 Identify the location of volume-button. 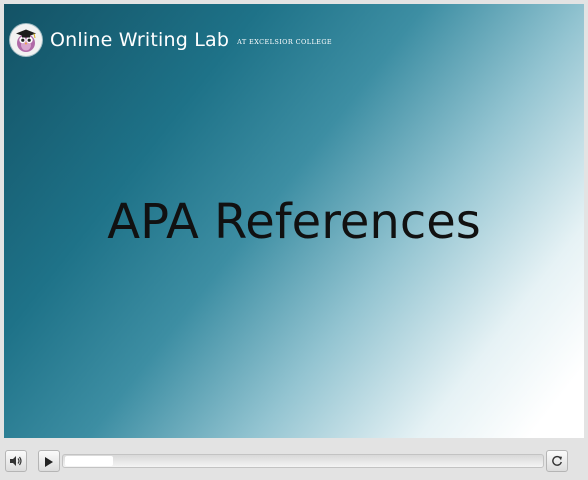
(16, 461).